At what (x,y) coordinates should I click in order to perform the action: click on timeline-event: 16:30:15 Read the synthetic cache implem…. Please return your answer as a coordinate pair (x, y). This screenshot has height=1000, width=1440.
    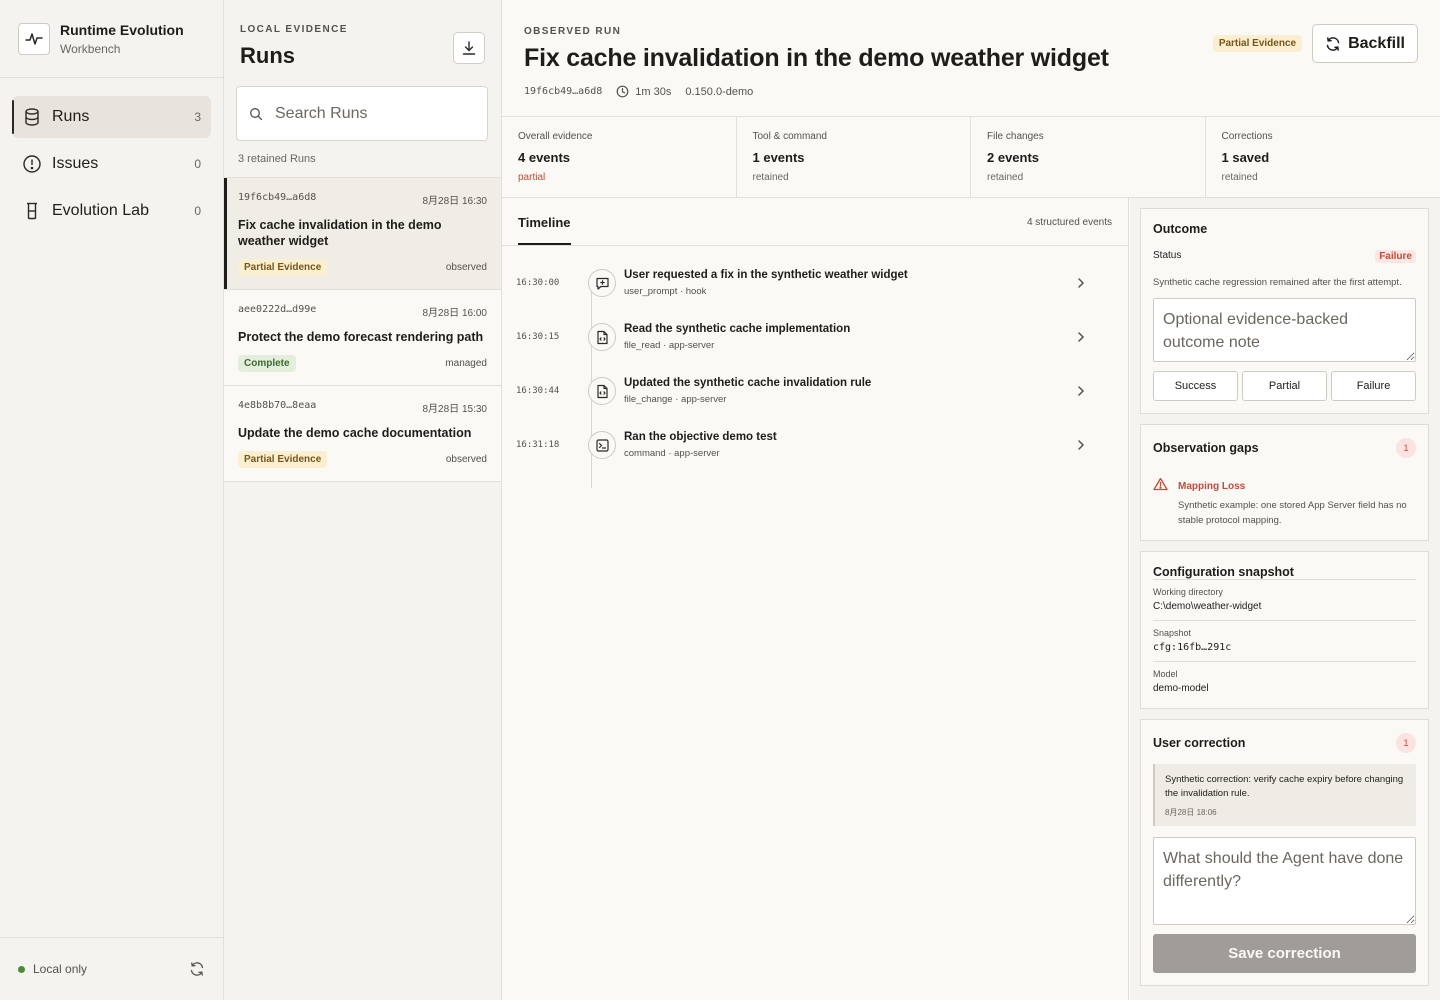
    Looking at the image, I should click on (815, 337).